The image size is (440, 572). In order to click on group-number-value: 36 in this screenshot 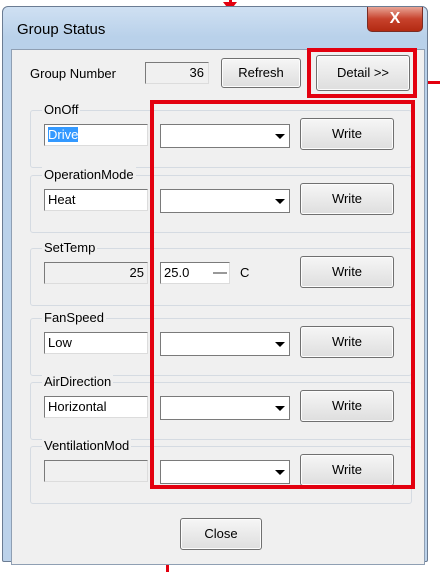, I will do `click(196, 72)`.